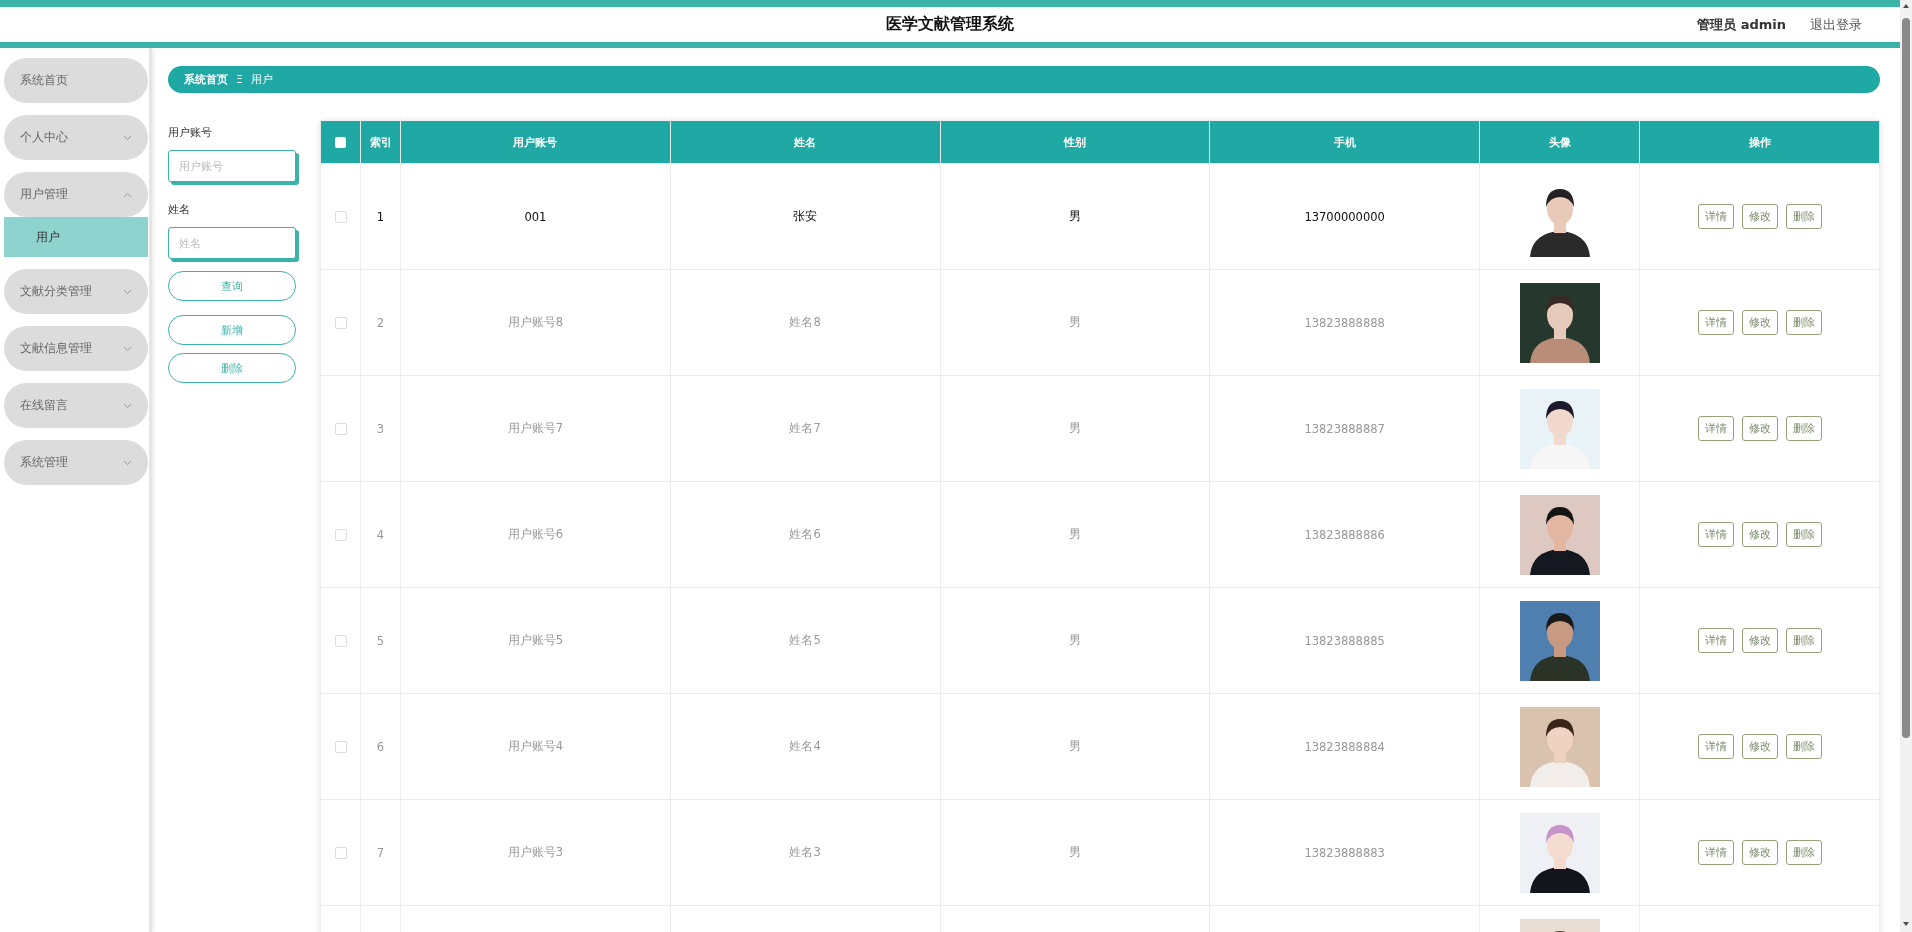  What do you see at coordinates (340, 142) in the screenshot?
I see `select-all-checkbox` at bounding box center [340, 142].